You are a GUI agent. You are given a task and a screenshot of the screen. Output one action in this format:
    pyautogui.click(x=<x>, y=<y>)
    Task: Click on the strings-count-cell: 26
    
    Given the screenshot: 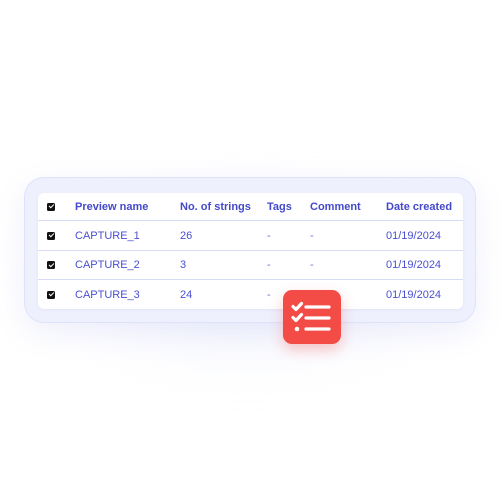 What is the action you would take?
    pyautogui.click(x=186, y=235)
    